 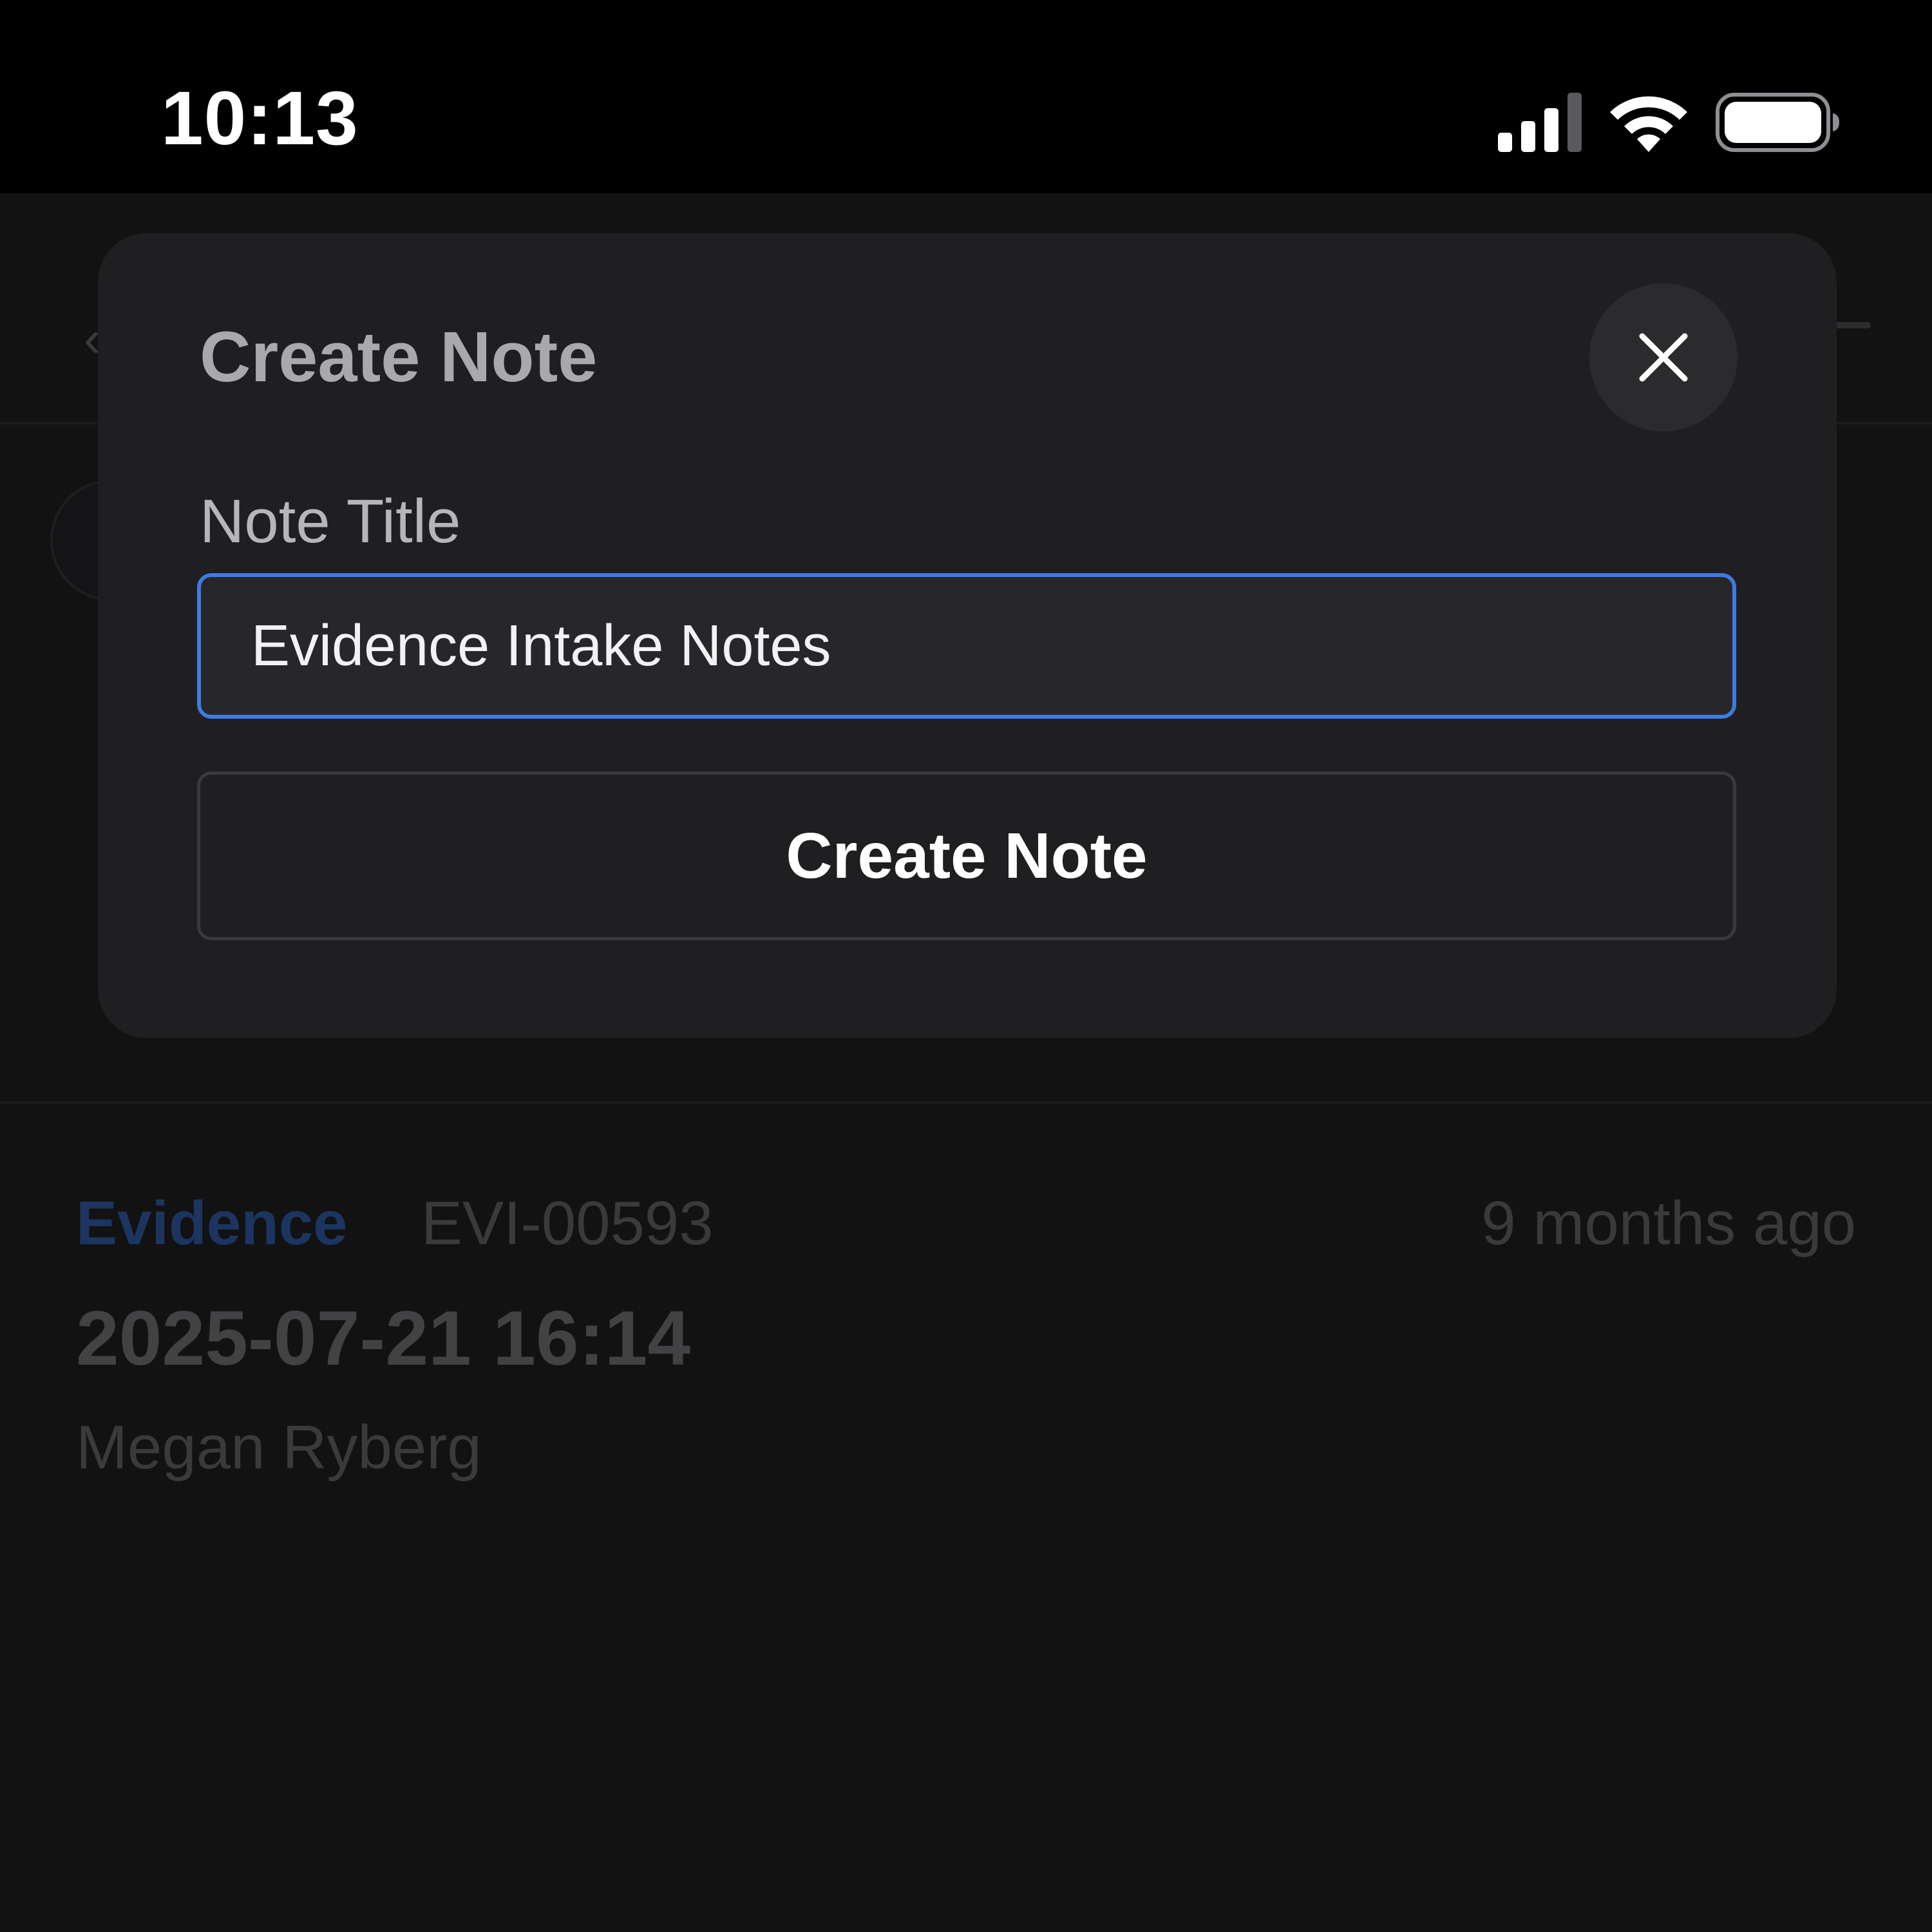 I want to click on battery-icon, so click(x=1779, y=123).